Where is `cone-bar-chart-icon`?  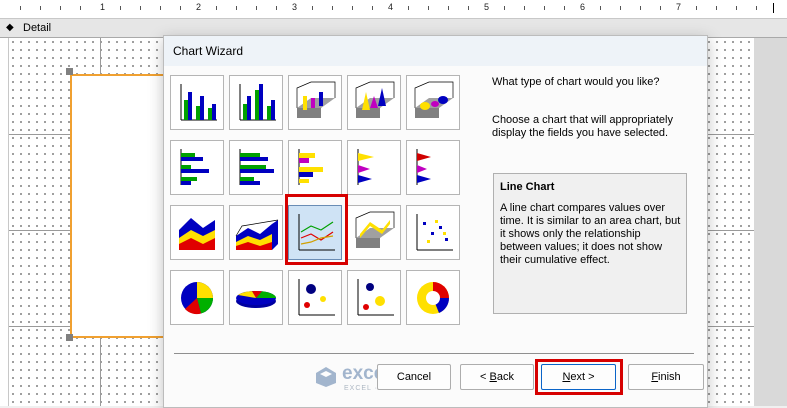
cone-bar-chart-icon is located at coordinates (365, 167).